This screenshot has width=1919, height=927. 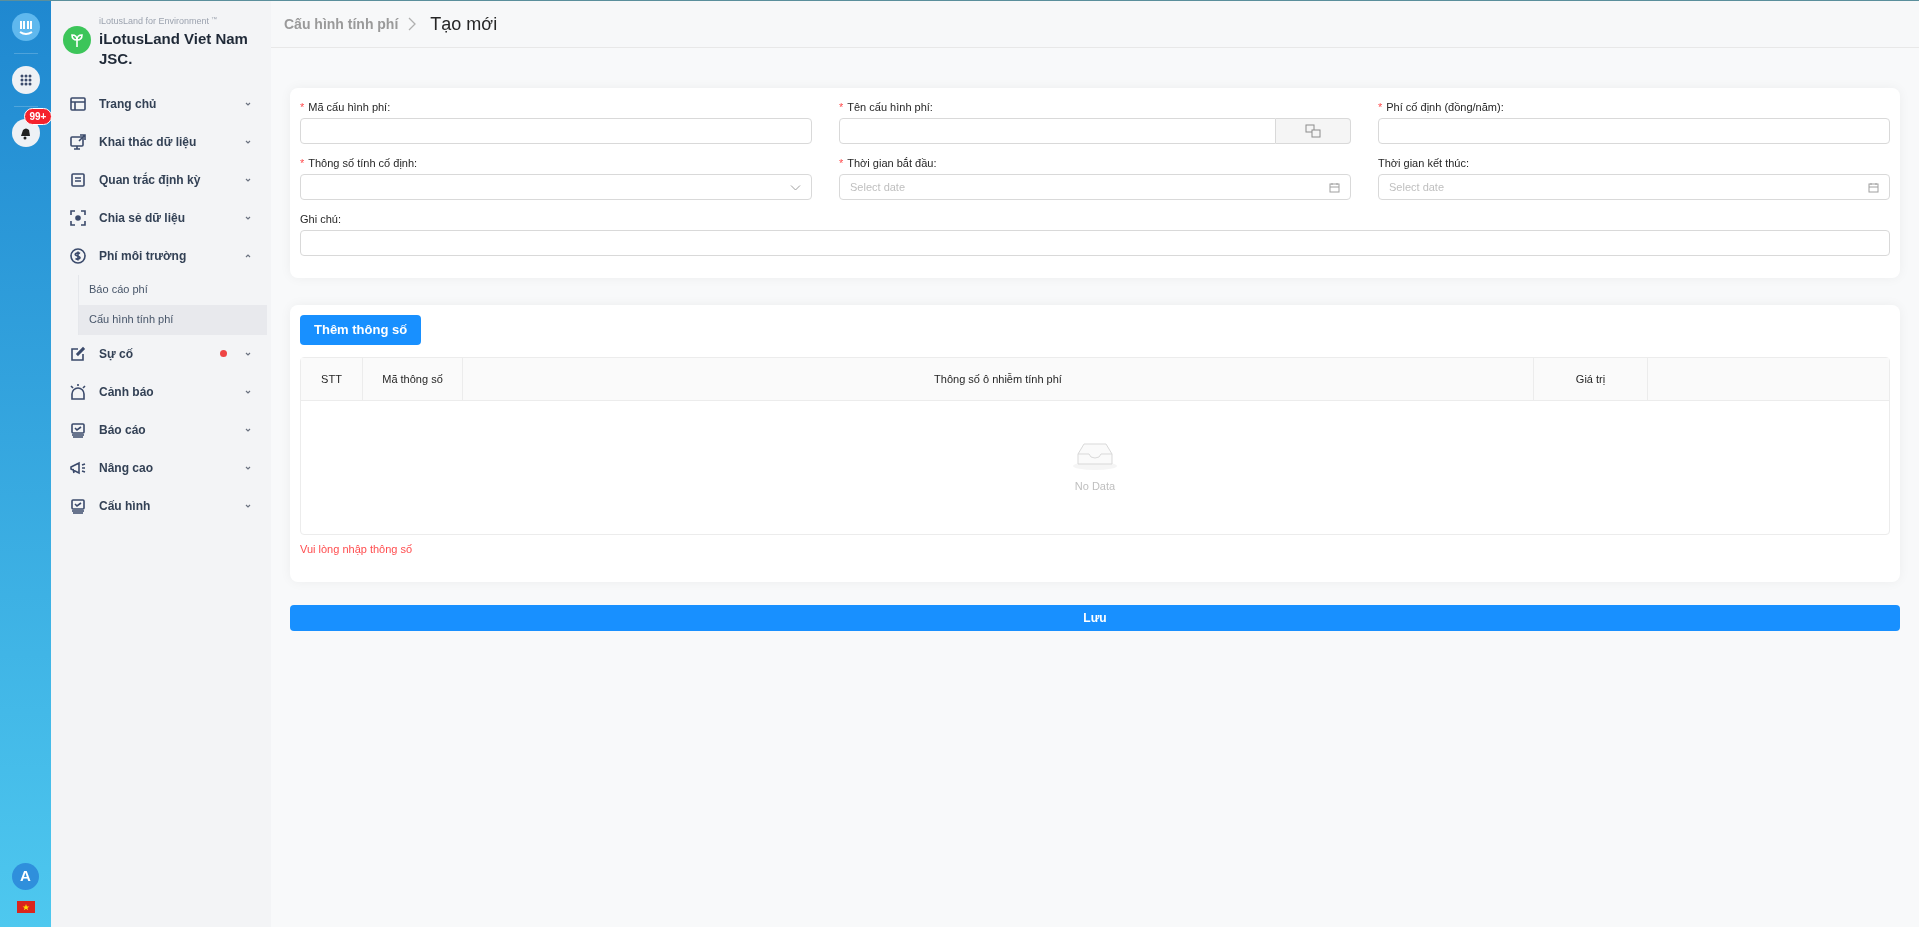 I want to click on empty-state-text: No Data, so click(x=1095, y=487).